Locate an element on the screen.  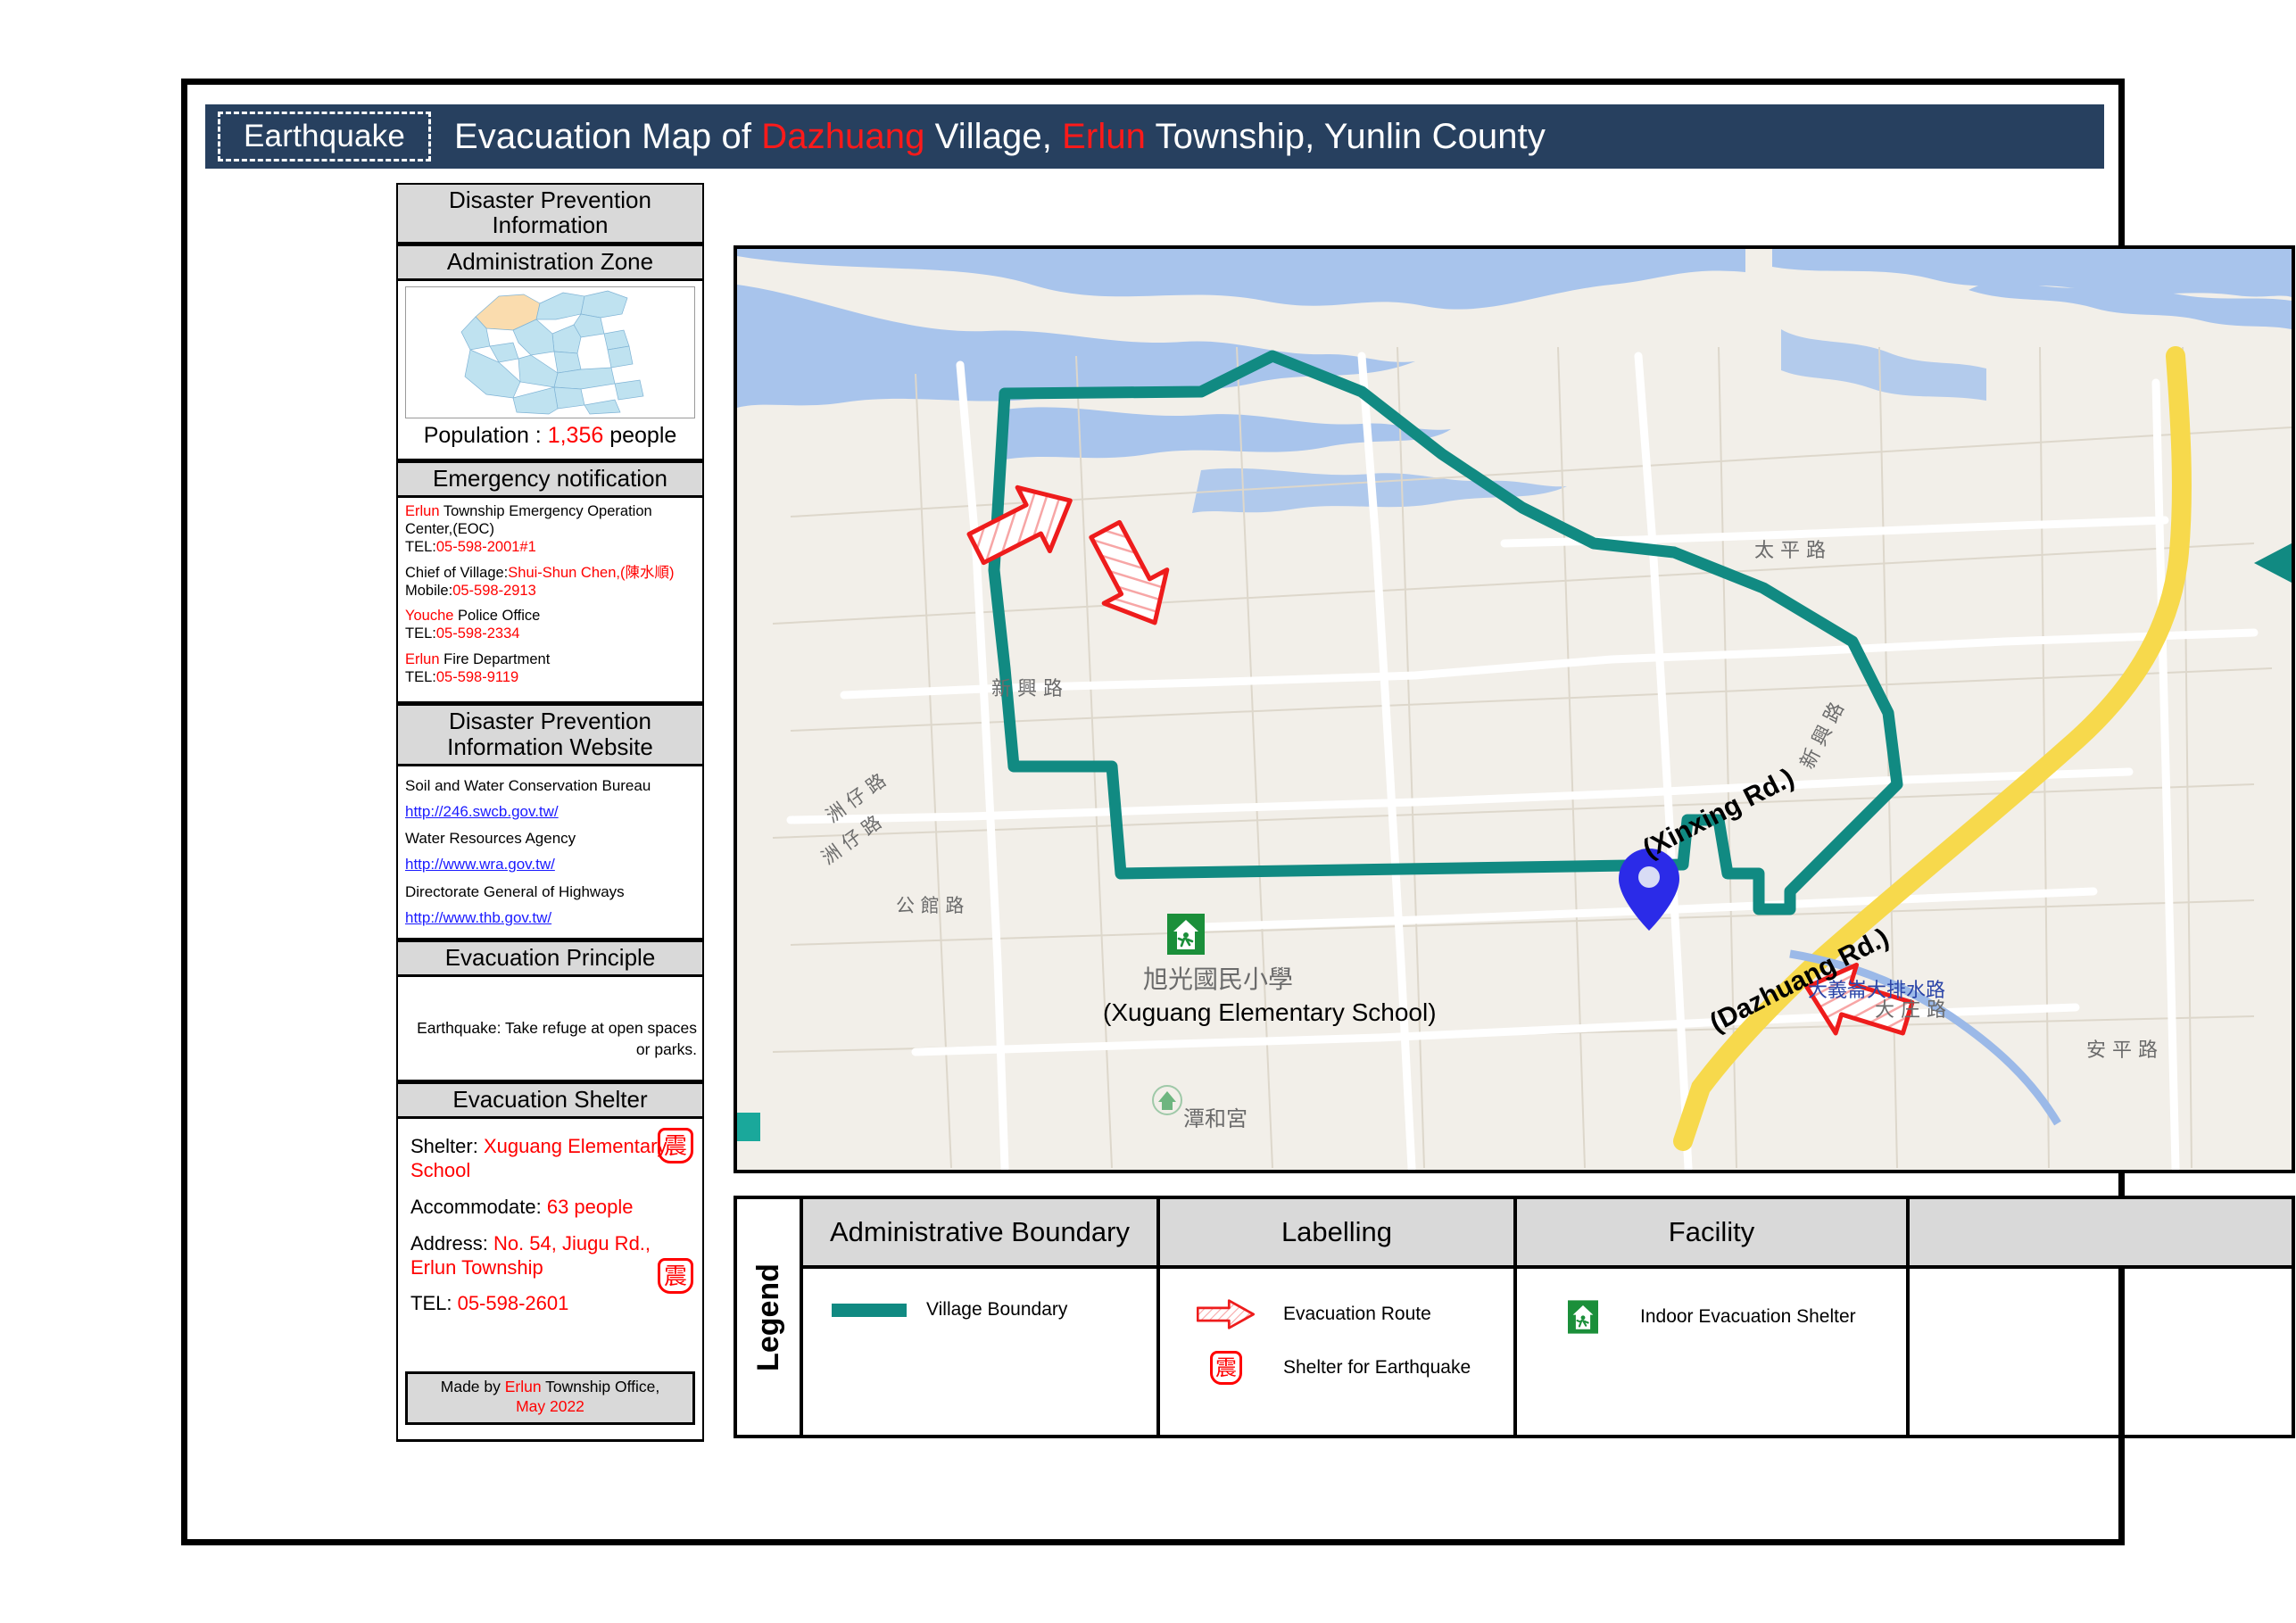
eoc-tel-label: TEL: is located at coordinates (421, 546).